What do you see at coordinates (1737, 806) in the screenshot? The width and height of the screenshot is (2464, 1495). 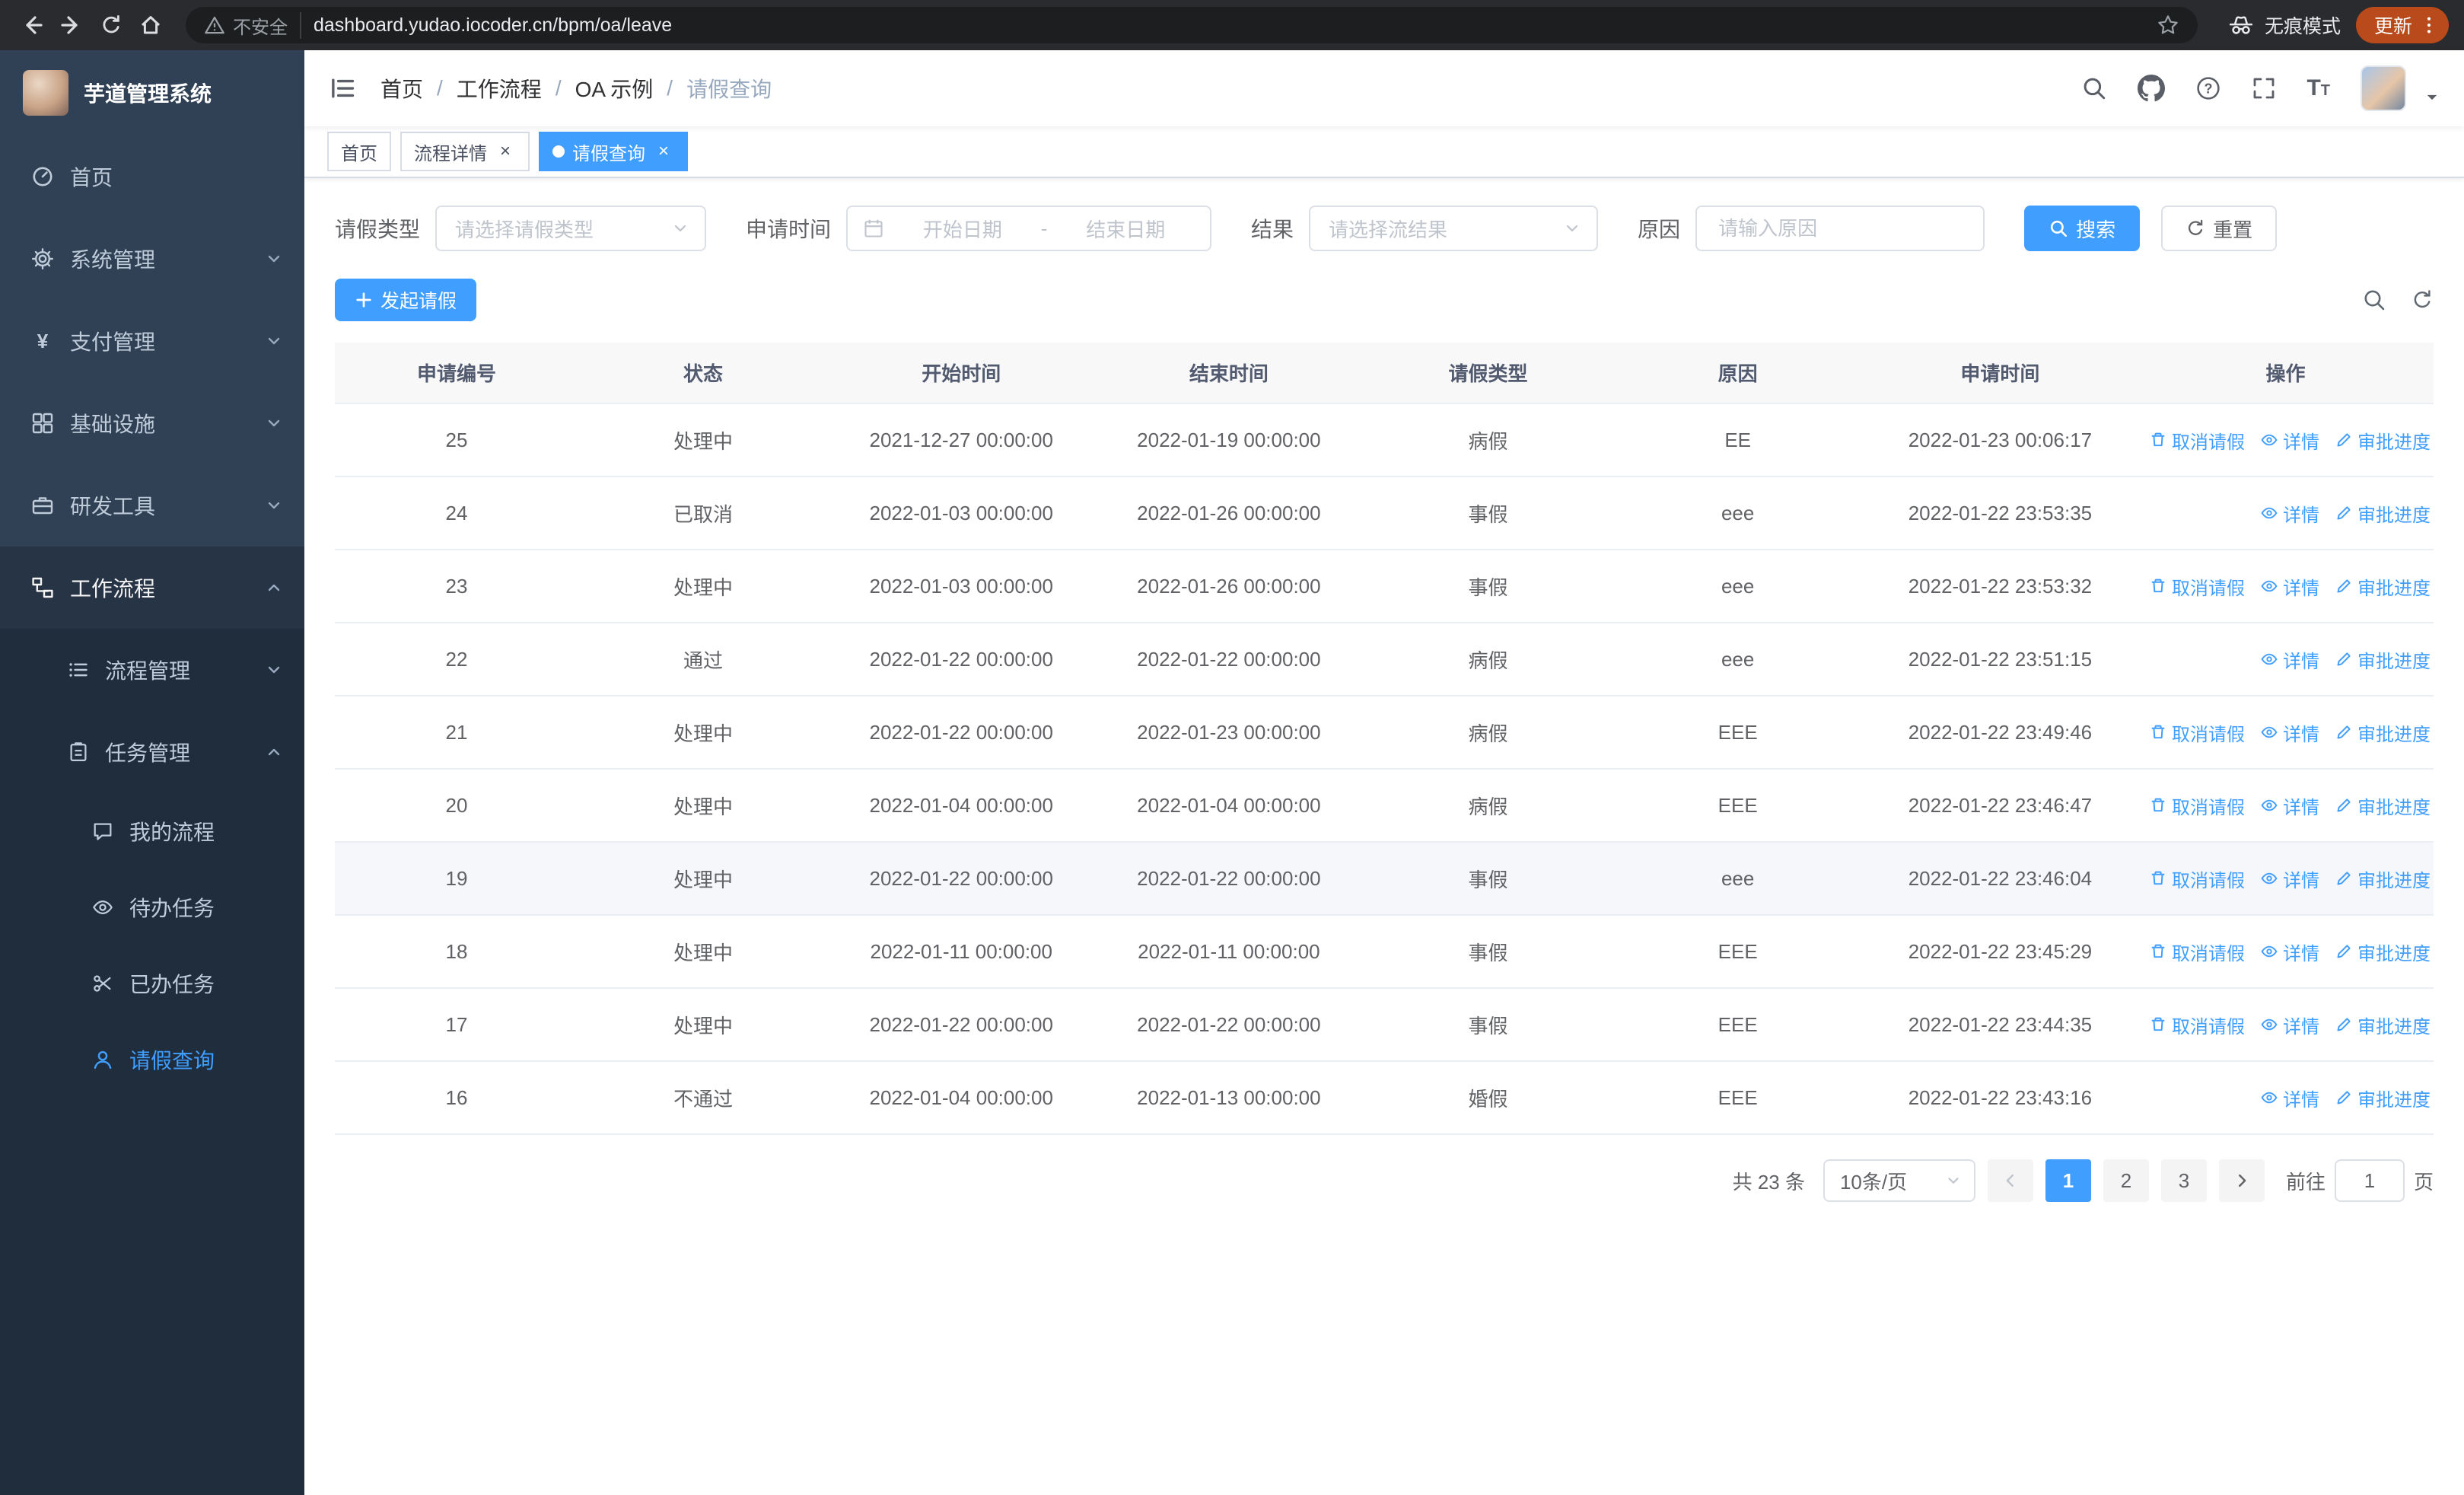 I see `cell-reason: EEE` at bounding box center [1737, 806].